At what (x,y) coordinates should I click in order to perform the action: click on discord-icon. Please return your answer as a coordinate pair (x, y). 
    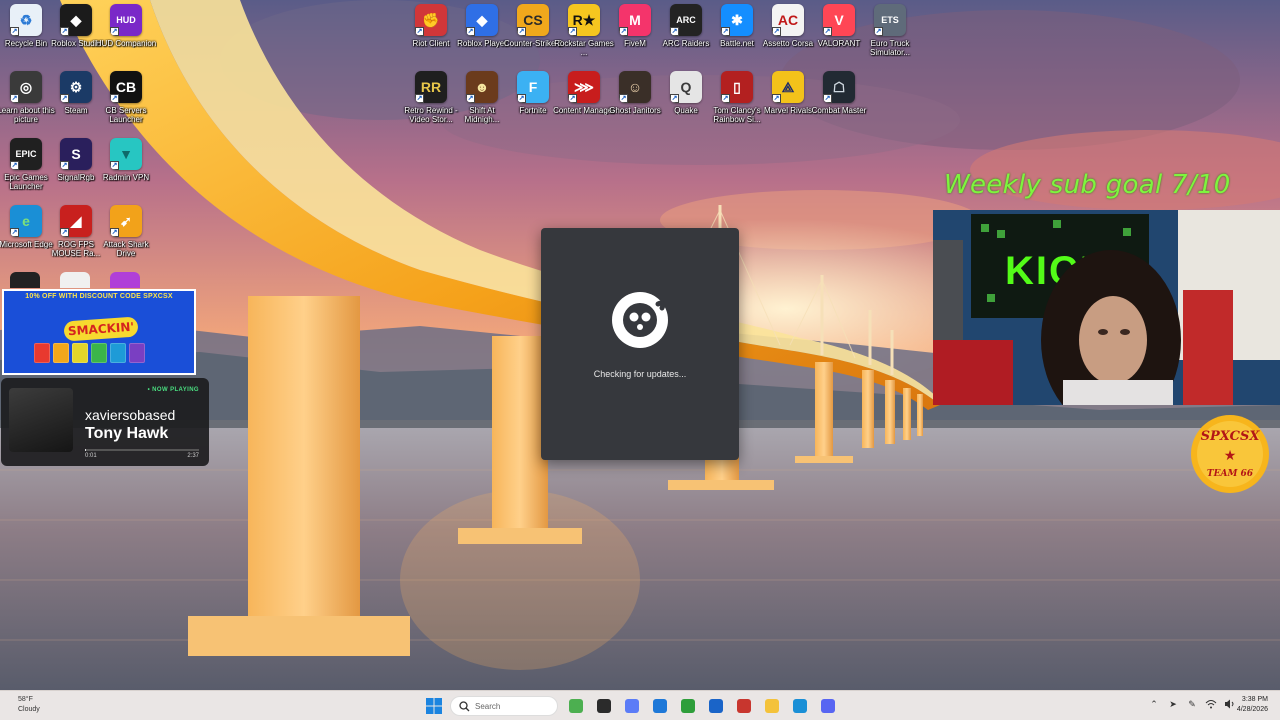
    Looking at the image, I should click on (828, 706).